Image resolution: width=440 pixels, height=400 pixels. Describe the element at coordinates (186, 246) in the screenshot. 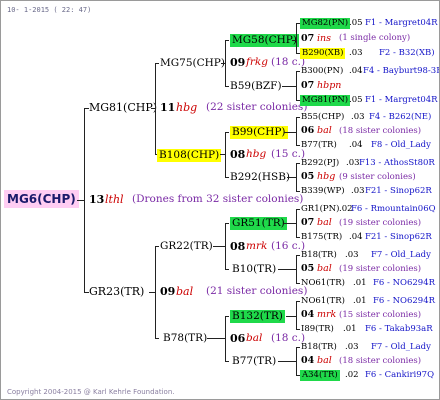

I see `gen2-c-name: GR22(TR)` at that location.